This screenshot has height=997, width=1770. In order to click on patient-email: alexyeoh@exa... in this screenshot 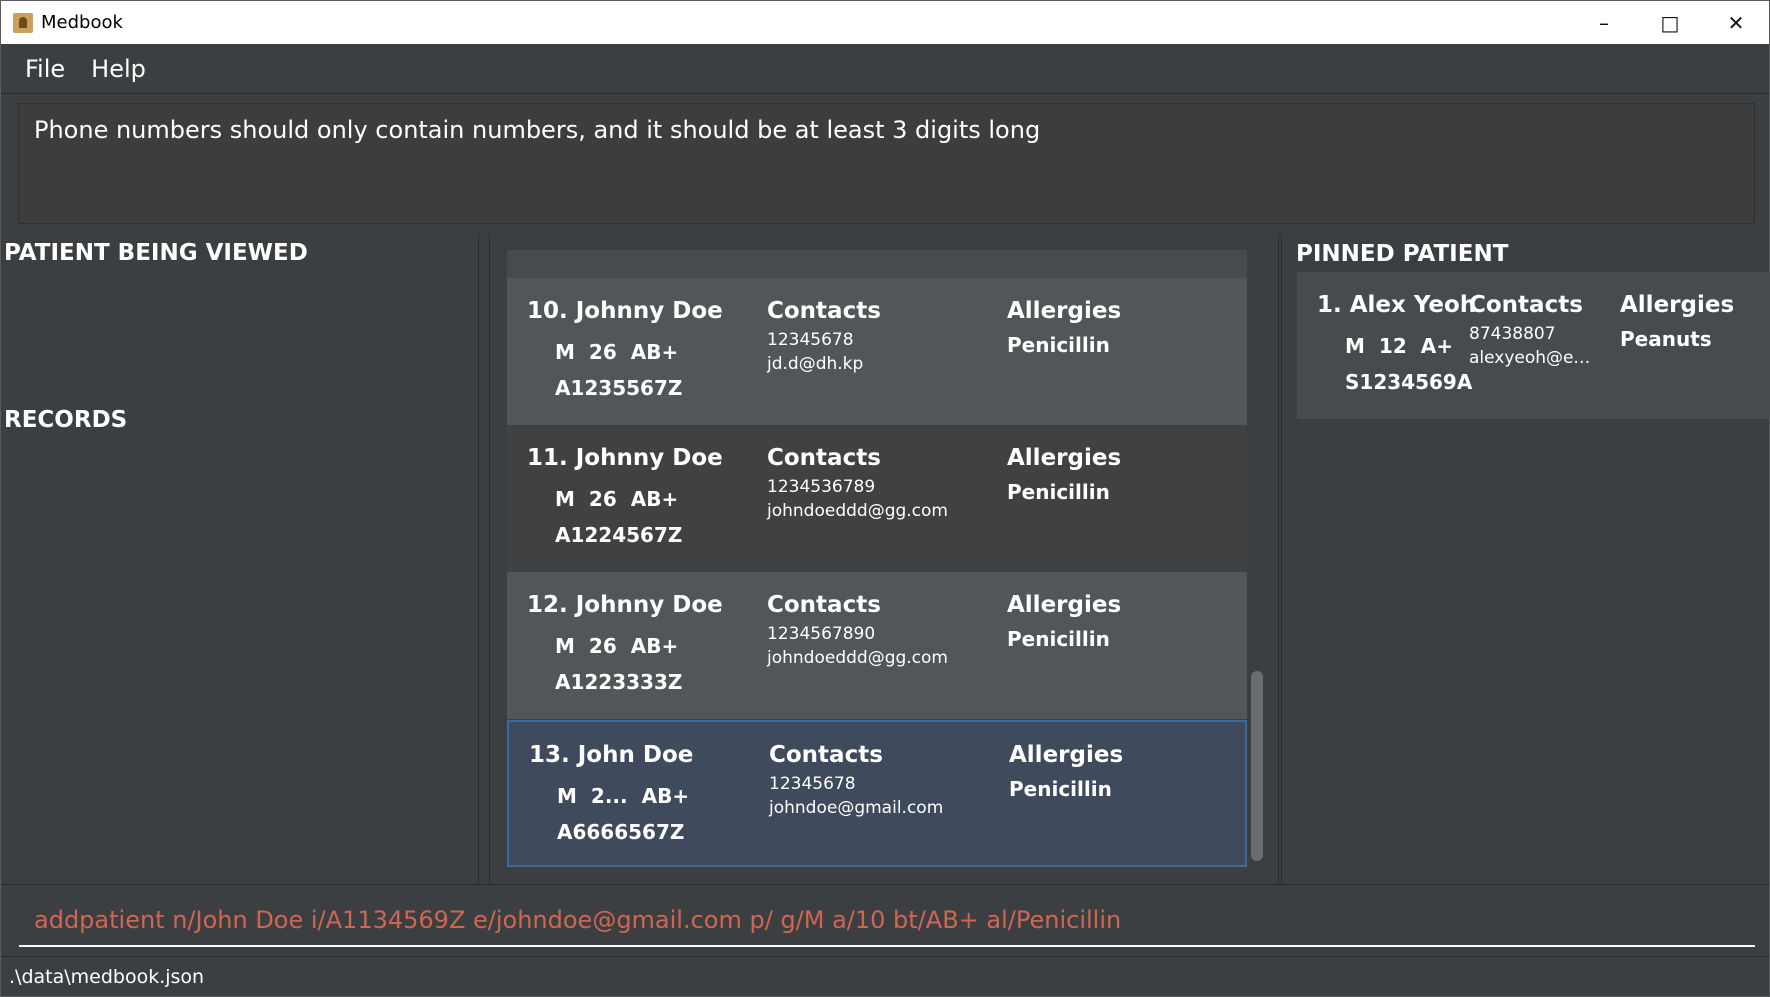, I will do `click(1533, 358)`.